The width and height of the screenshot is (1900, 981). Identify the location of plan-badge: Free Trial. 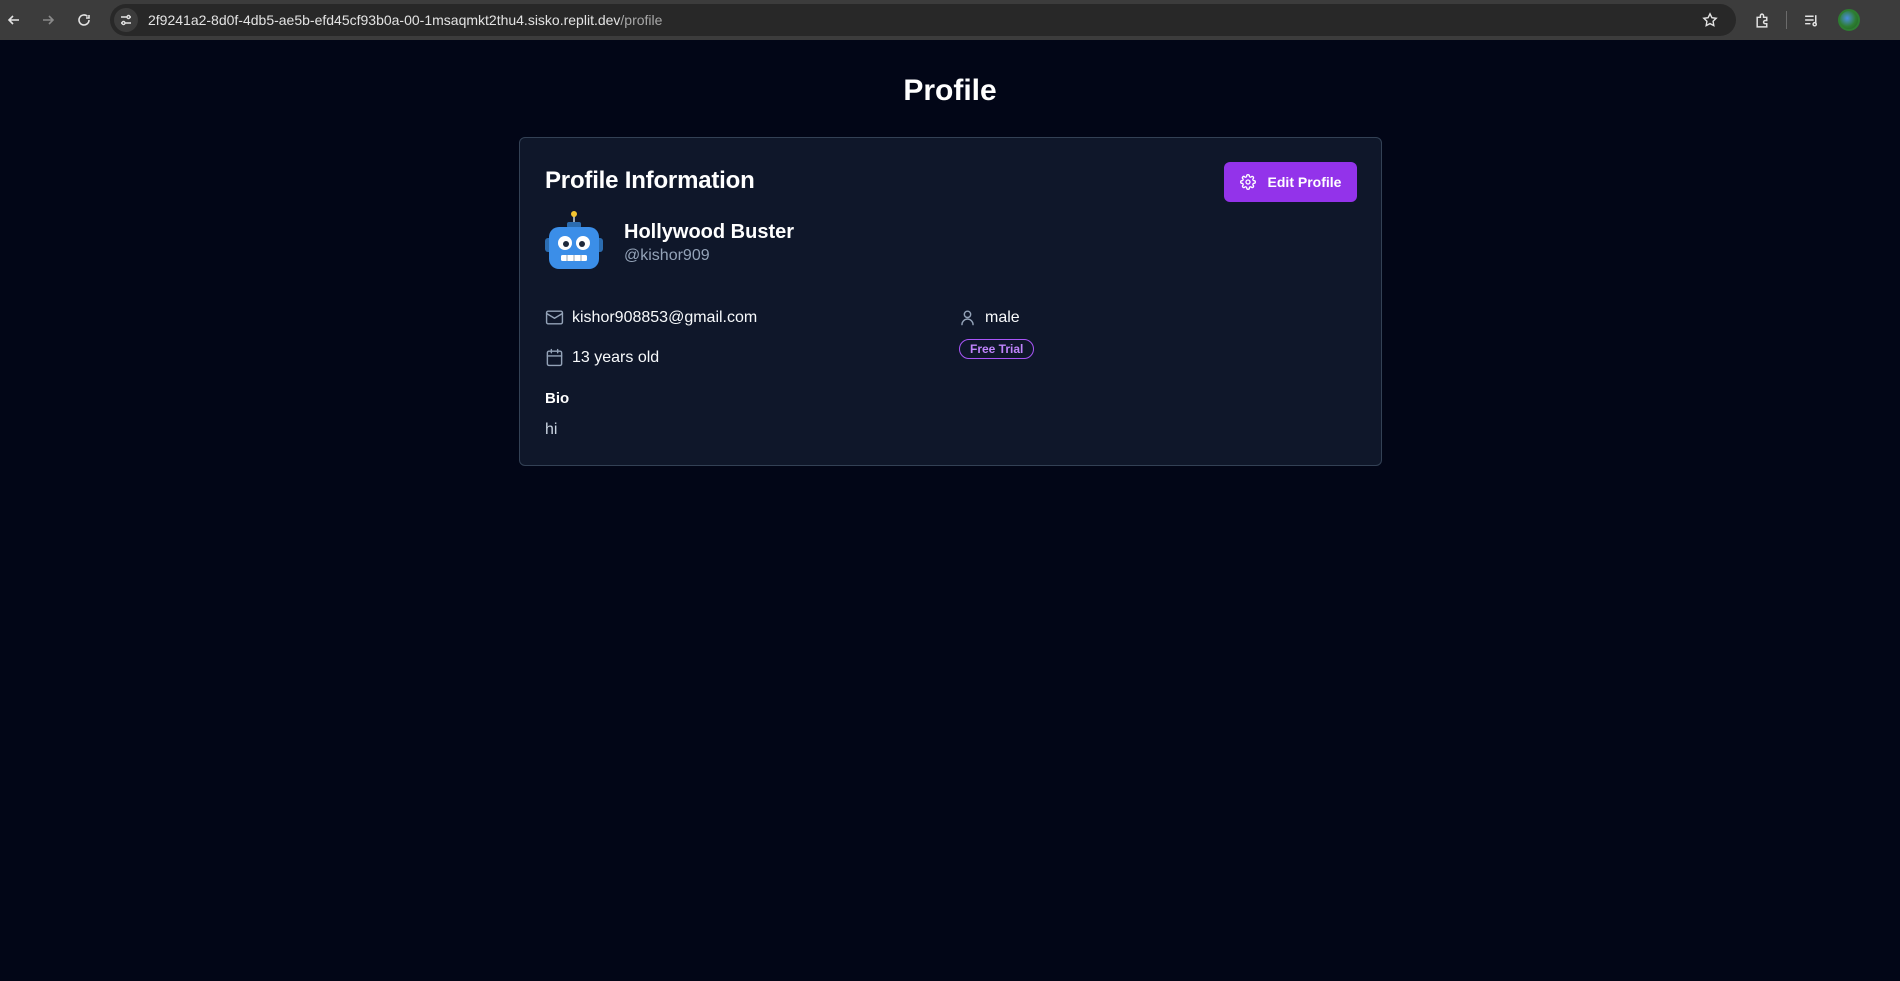
(997, 349).